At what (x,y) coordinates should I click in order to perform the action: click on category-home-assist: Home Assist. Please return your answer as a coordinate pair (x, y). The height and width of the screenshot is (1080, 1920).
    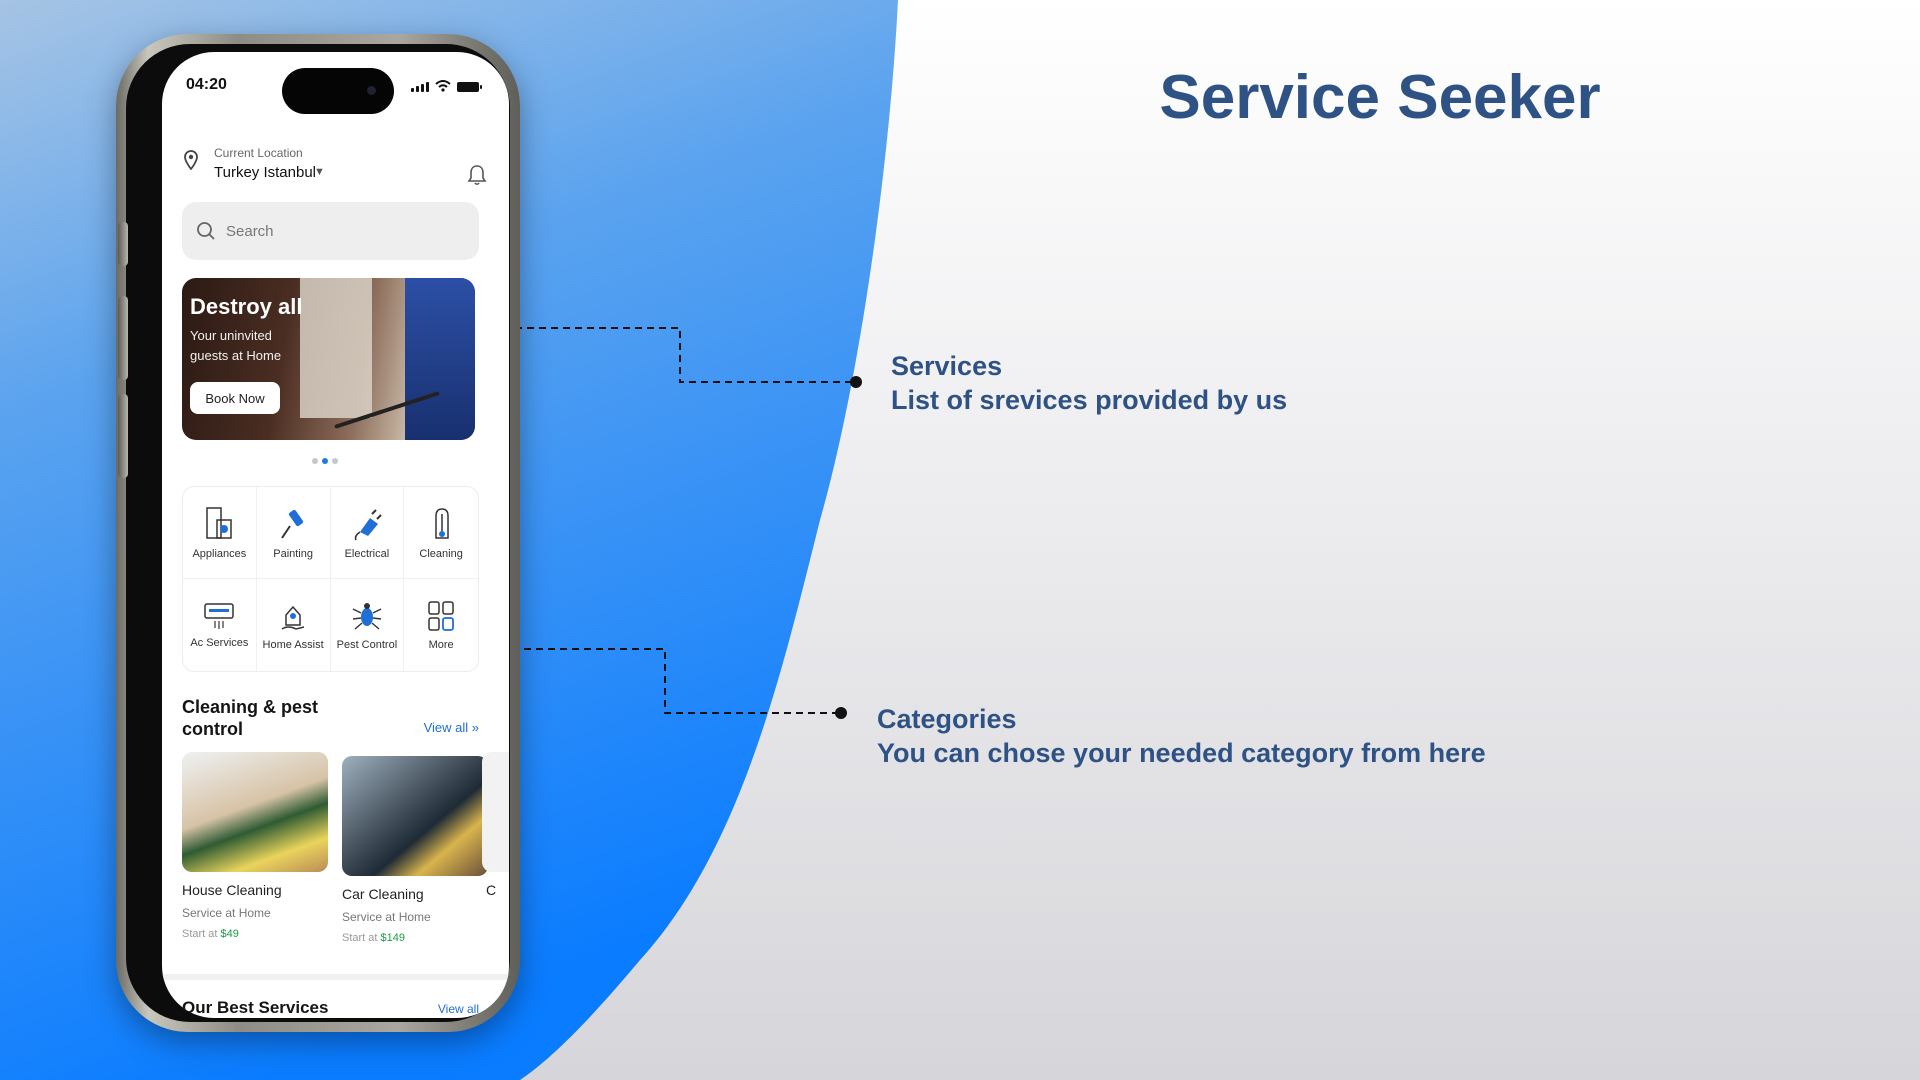
    Looking at the image, I should click on (294, 625).